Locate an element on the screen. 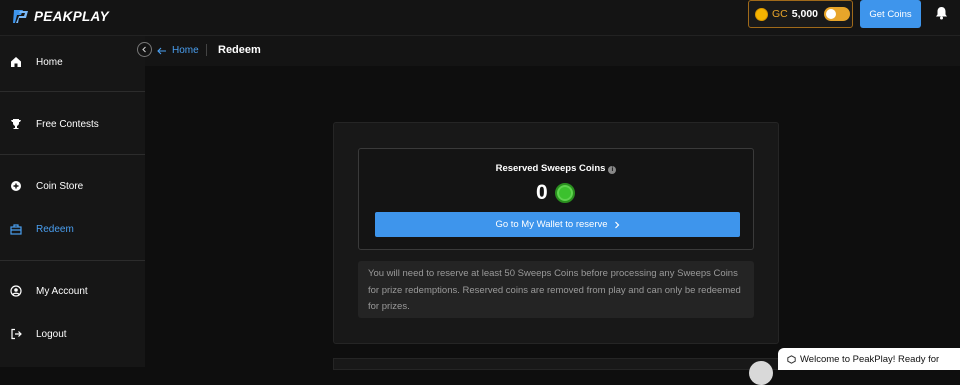 The width and height of the screenshot is (960, 385). sidebar-item-label: My Account is located at coordinates (62, 291).